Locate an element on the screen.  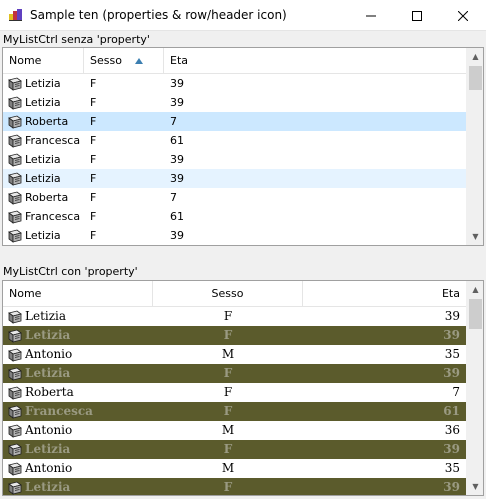
minimize-icon is located at coordinates (371, 15).